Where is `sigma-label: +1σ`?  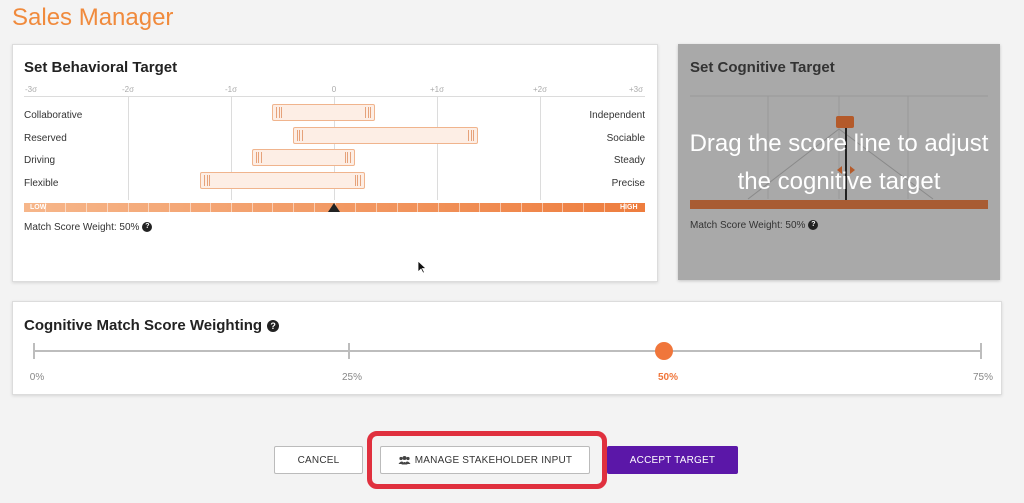
sigma-label: +1σ is located at coordinates (437, 89).